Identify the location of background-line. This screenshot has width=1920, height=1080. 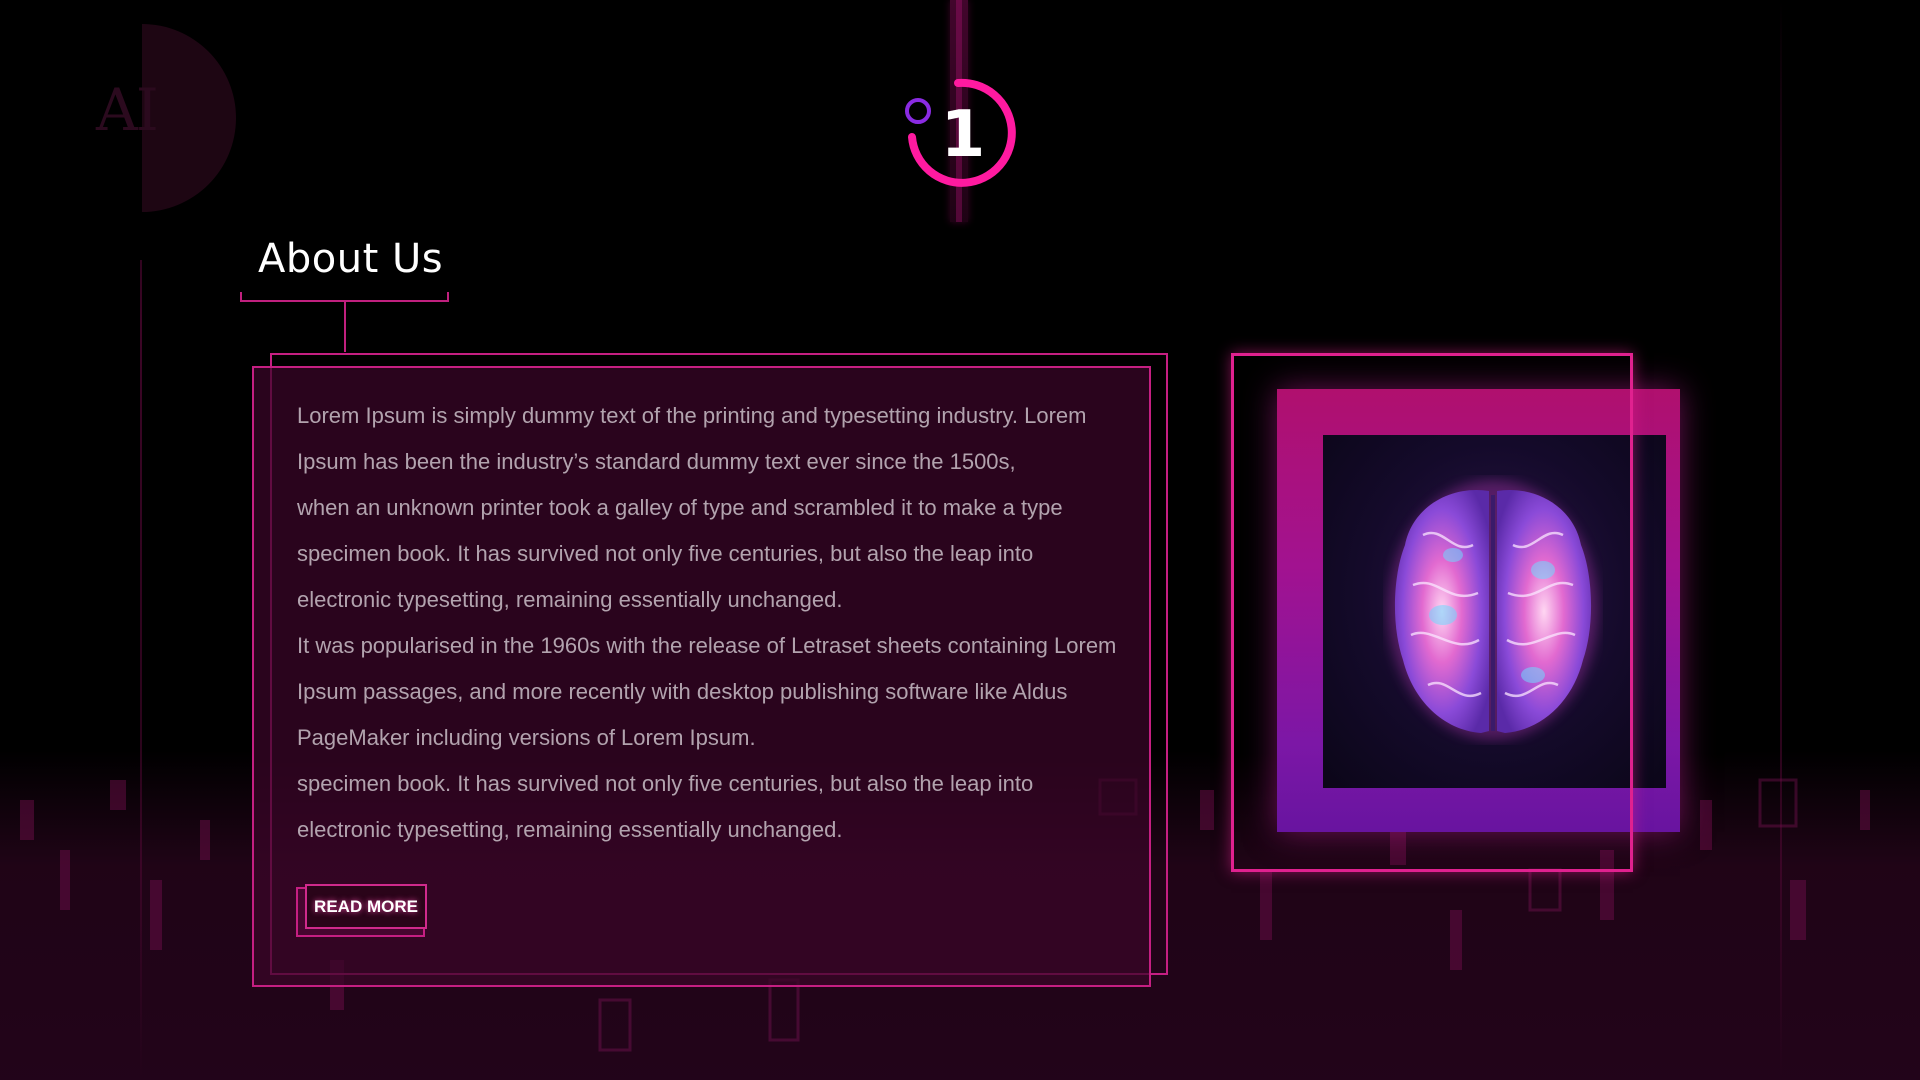
(1781, 540).